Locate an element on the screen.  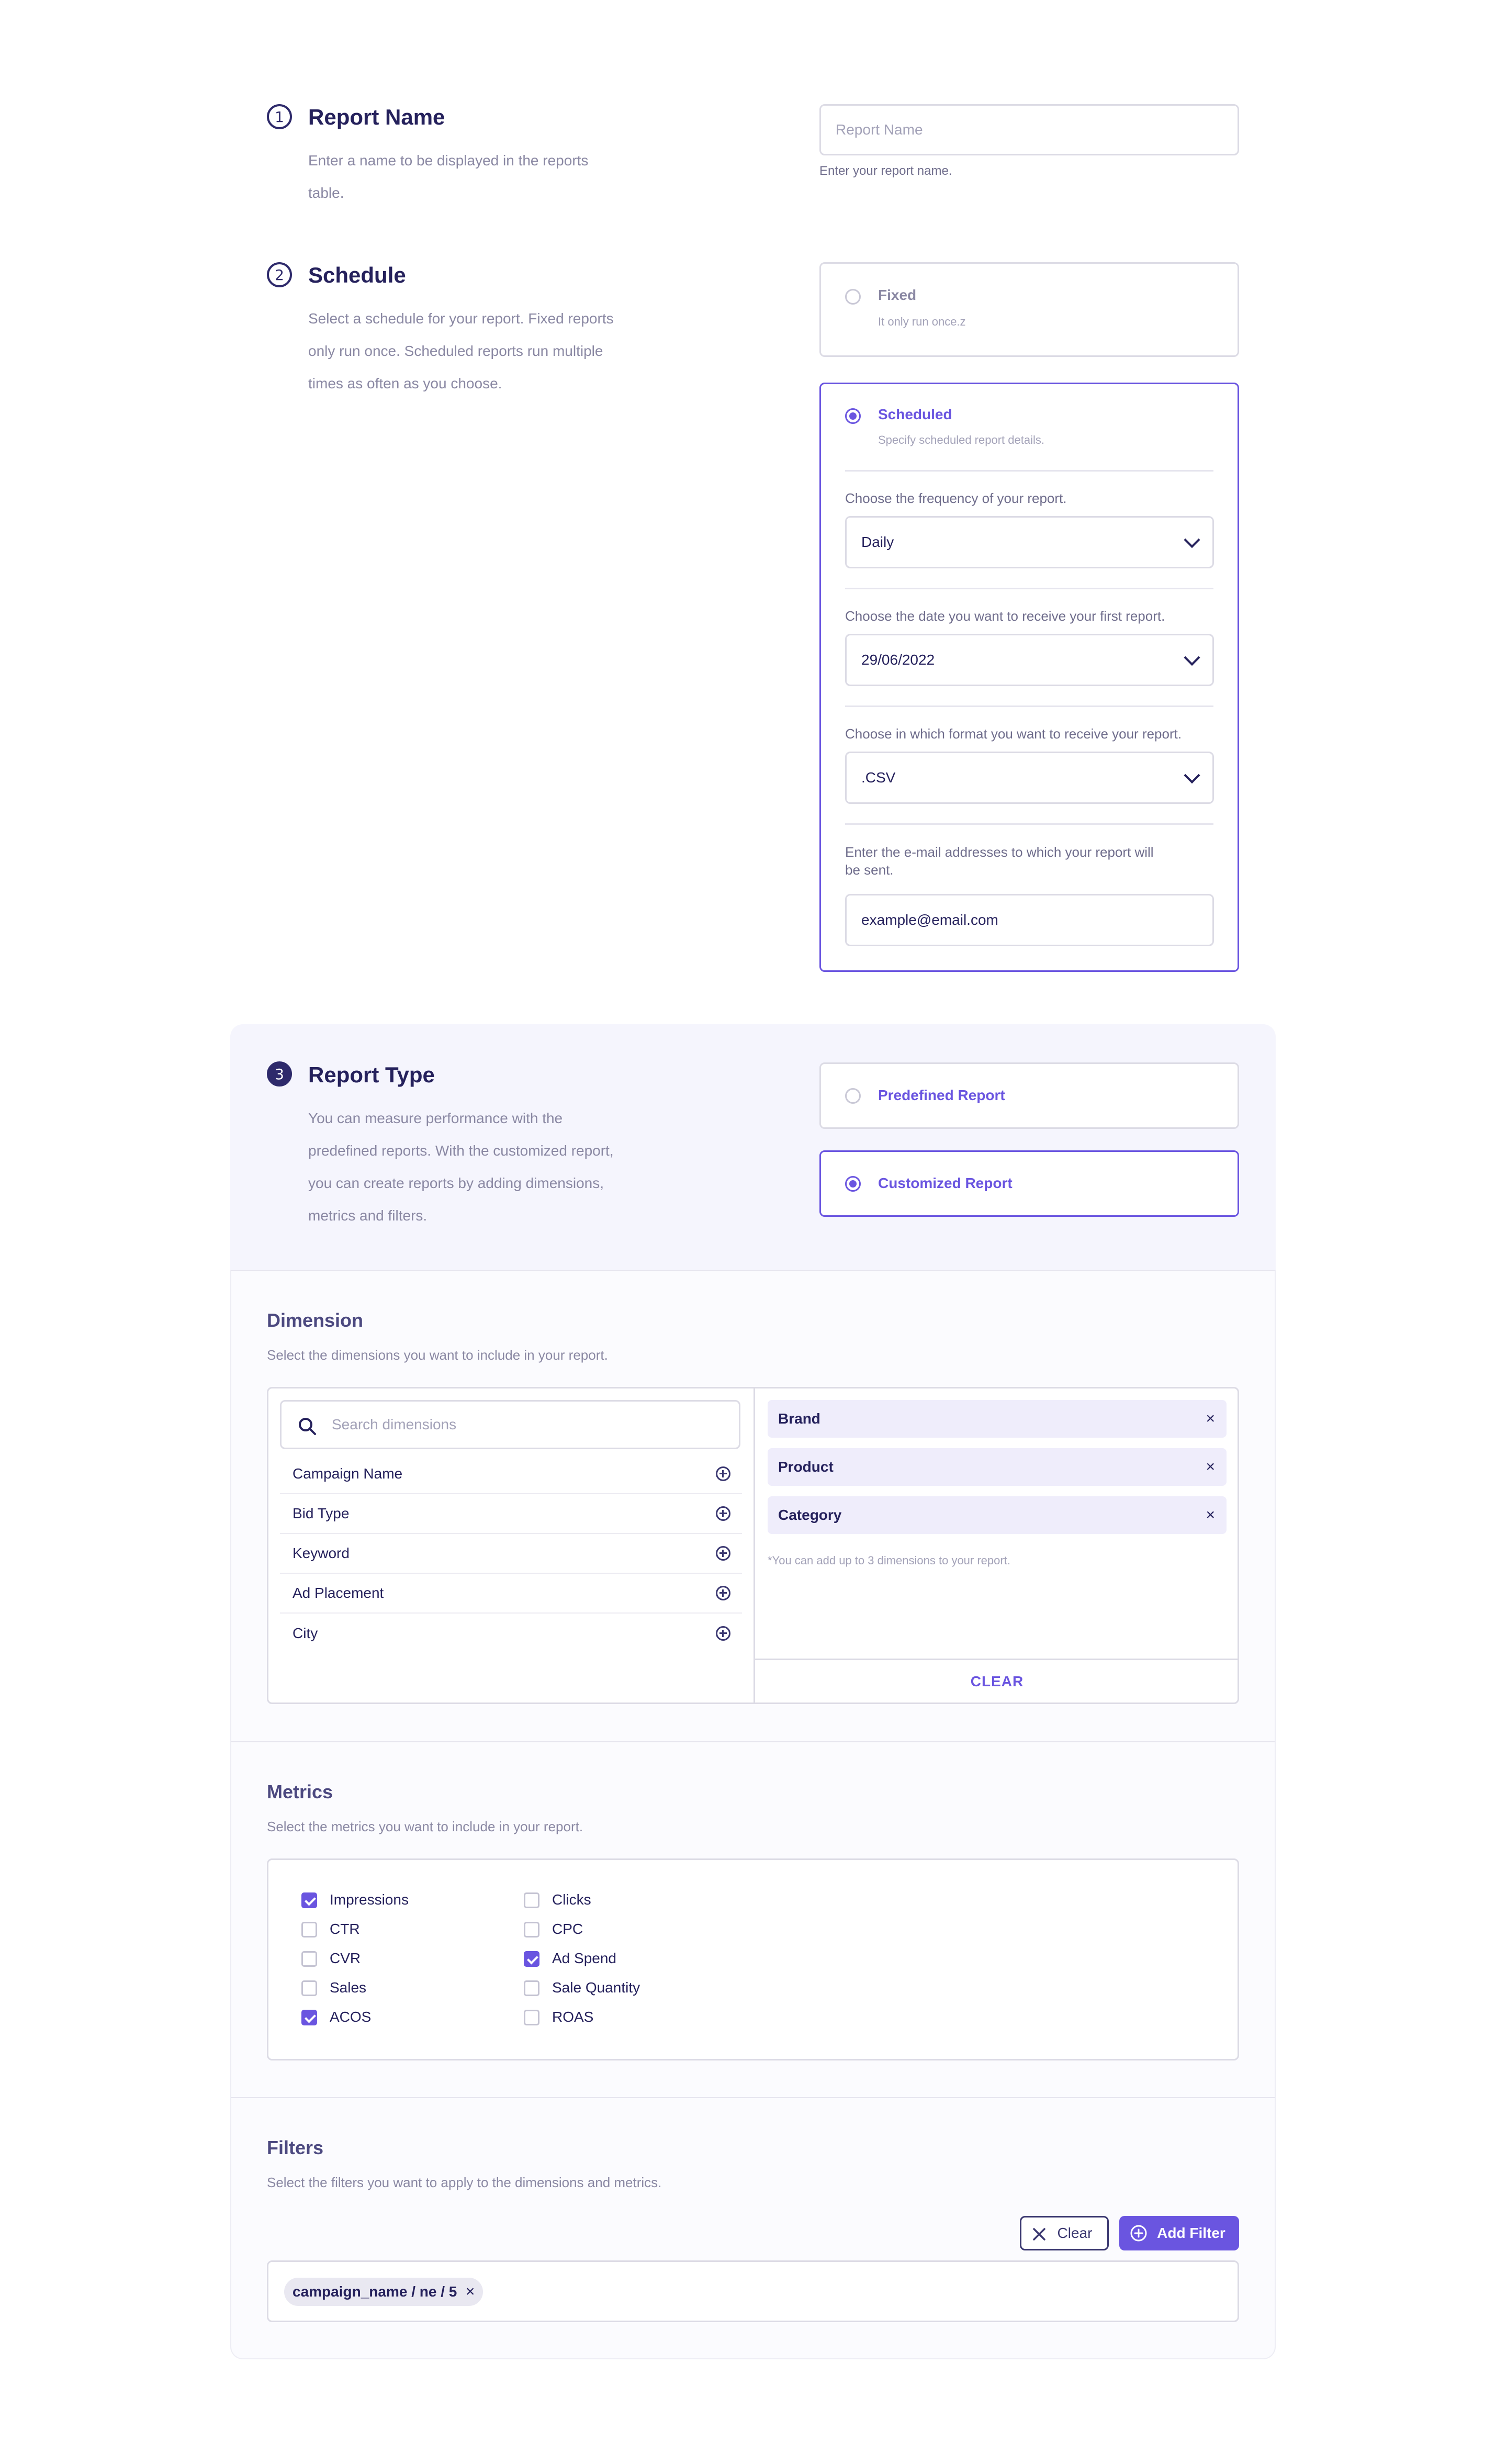
list-item: Ad Placement is located at coordinates (511, 1594).